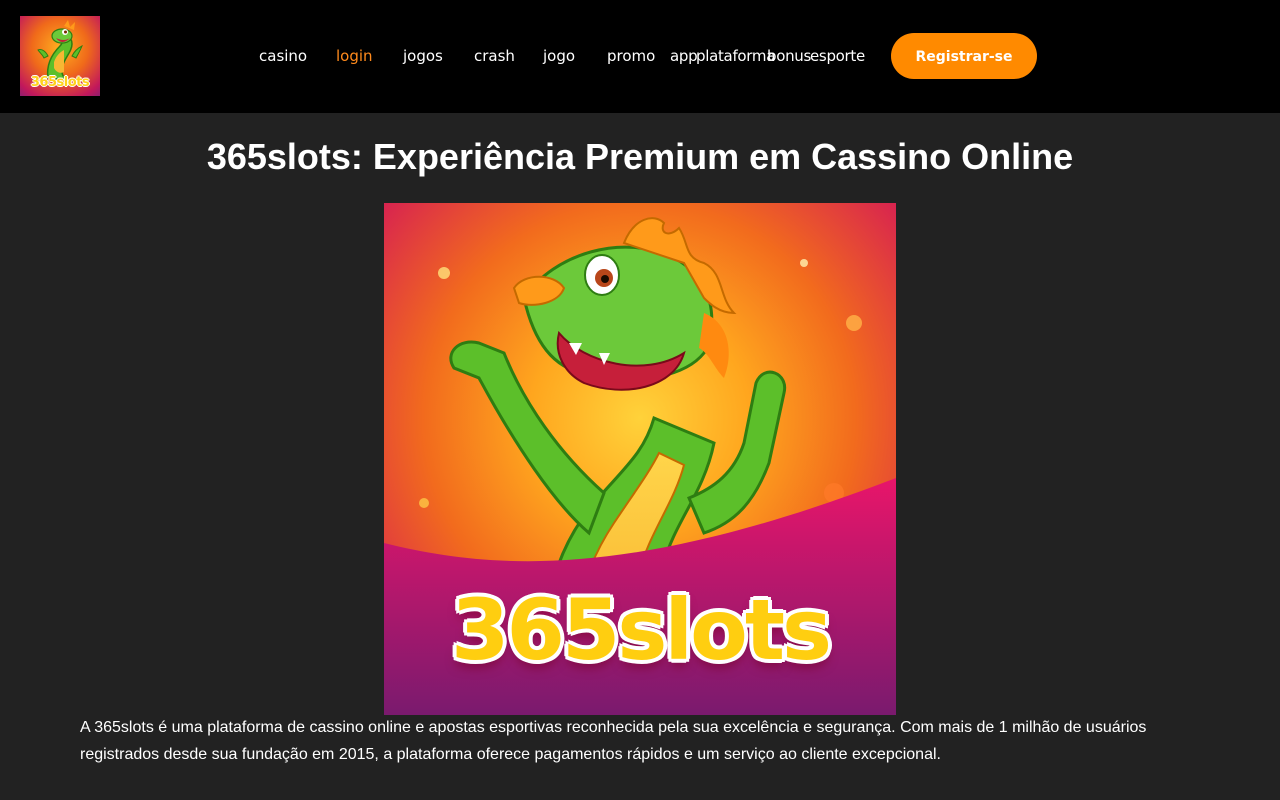 The image size is (1280, 800). What do you see at coordinates (60, 82) in the screenshot?
I see `logo-wordmark: 365slots` at bounding box center [60, 82].